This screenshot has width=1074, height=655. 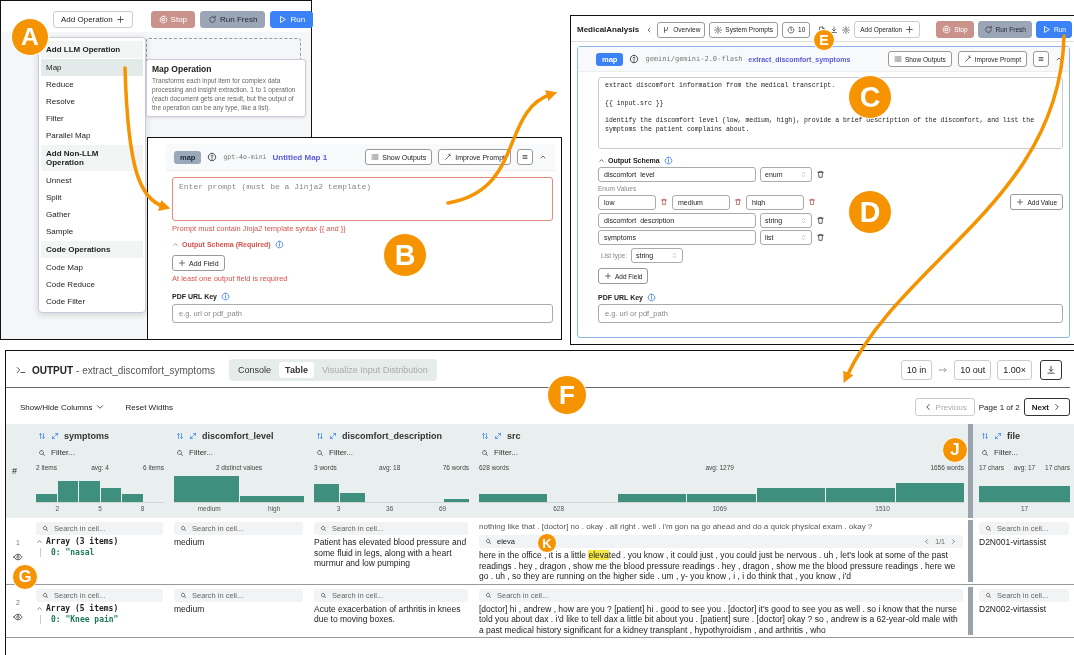 What do you see at coordinates (791, 29) in the screenshot?
I see `clock-icon` at bounding box center [791, 29].